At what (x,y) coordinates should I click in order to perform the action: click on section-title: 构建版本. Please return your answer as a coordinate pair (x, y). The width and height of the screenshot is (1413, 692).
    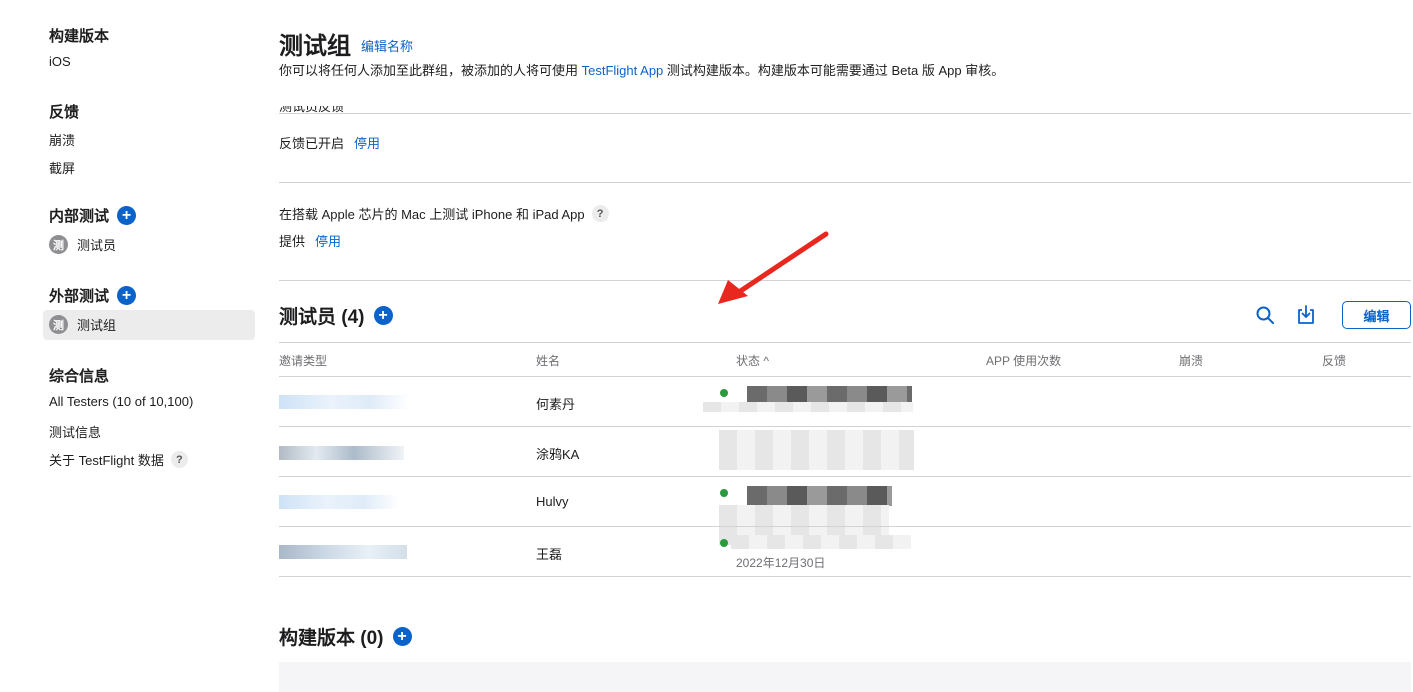
    Looking at the image, I should click on (79, 36).